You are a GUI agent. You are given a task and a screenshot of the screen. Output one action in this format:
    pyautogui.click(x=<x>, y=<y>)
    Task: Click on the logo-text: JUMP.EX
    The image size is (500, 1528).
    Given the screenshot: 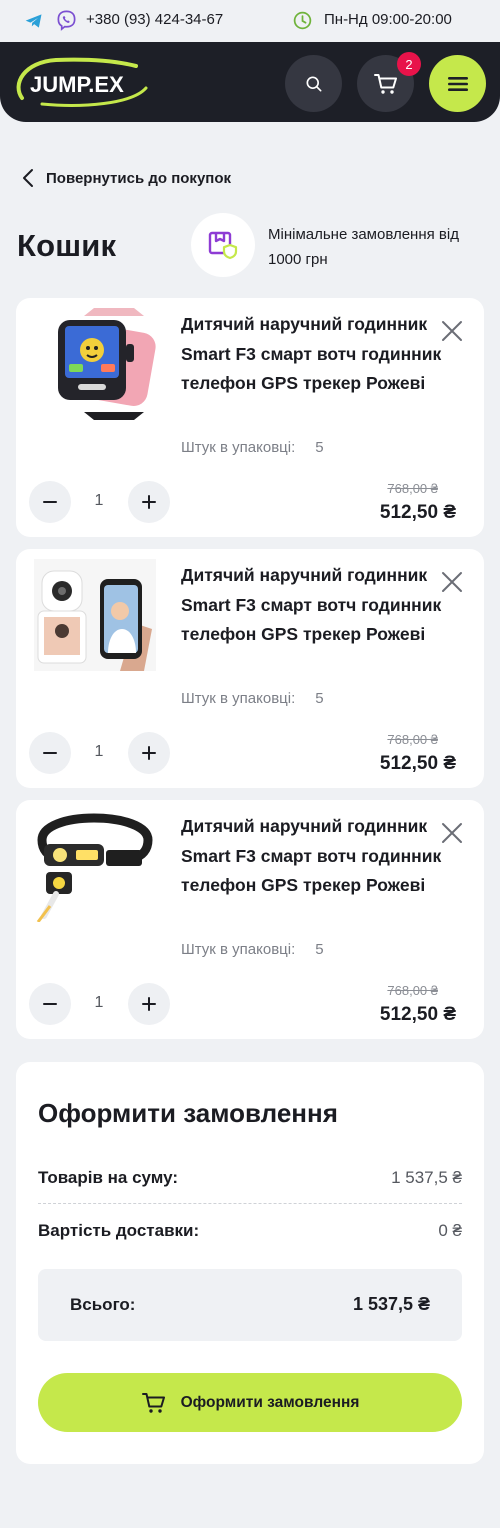 What is the action you would take?
    pyautogui.click(x=77, y=84)
    